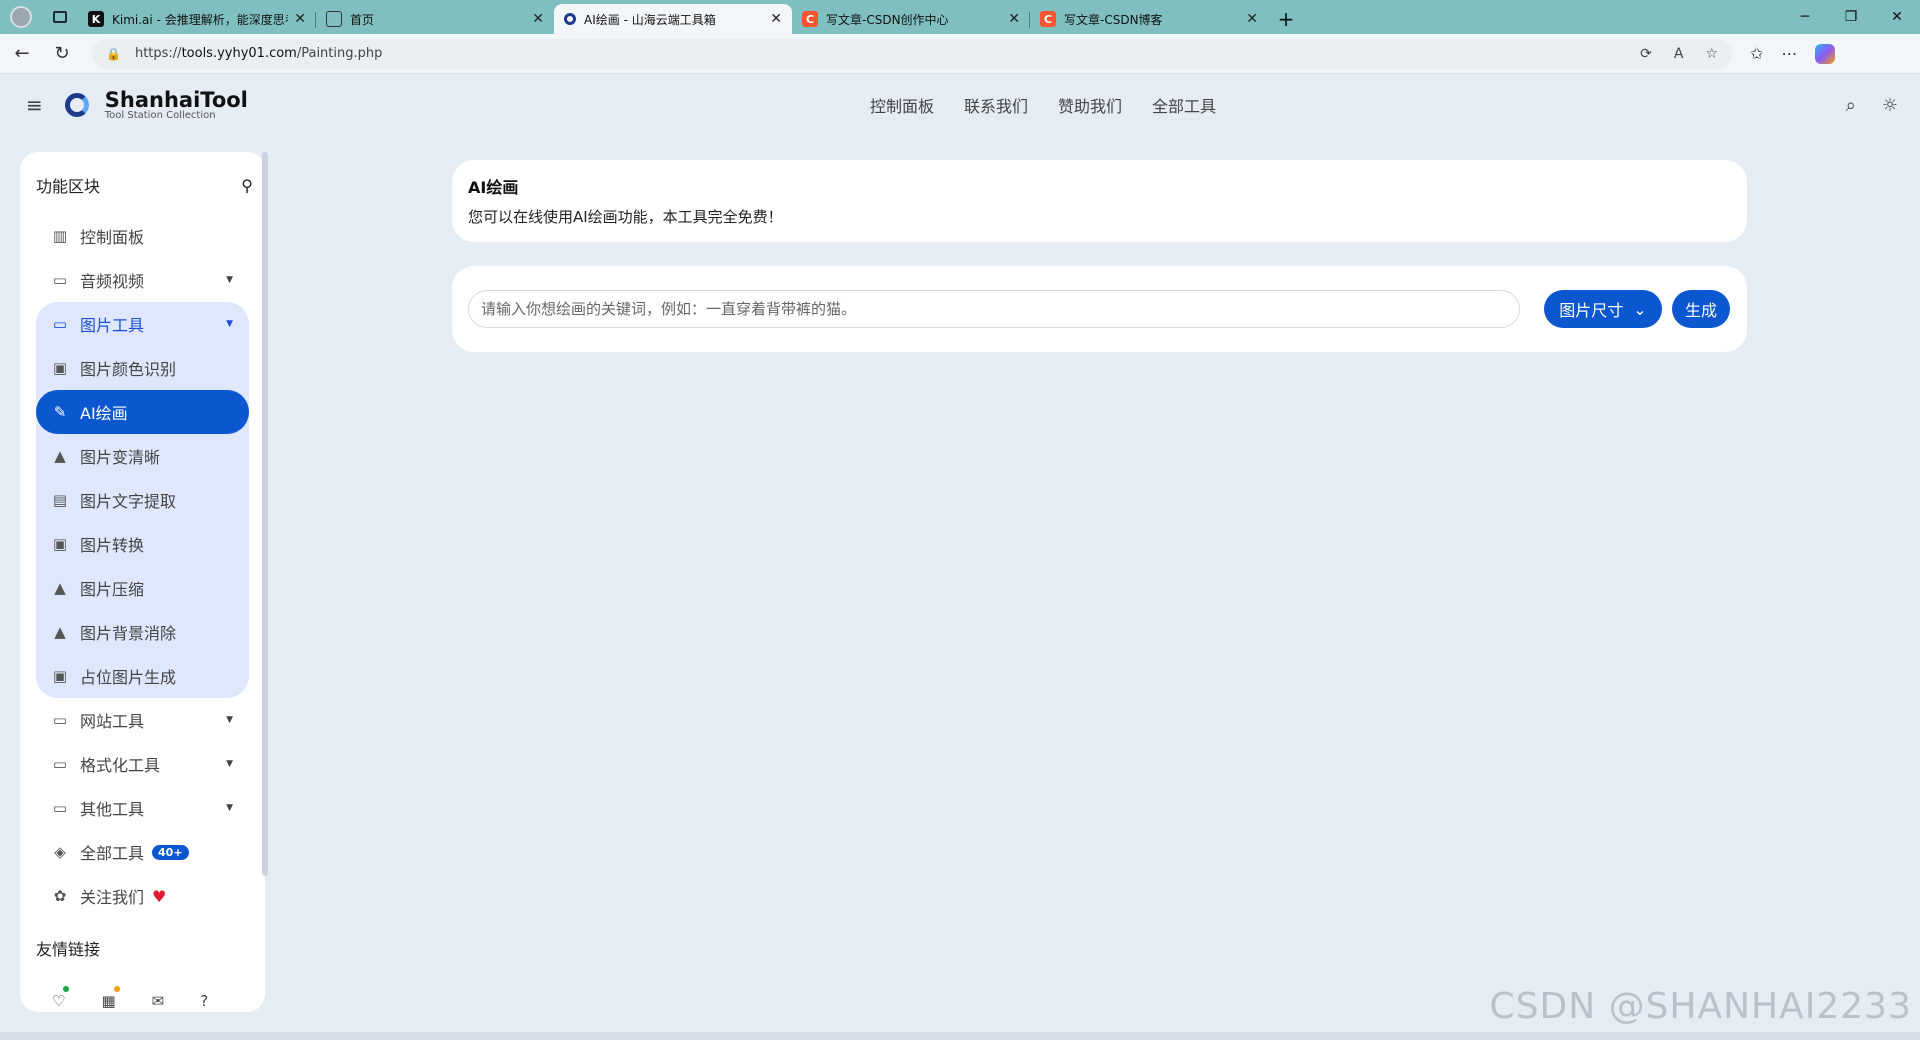 The width and height of the screenshot is (1920, 1040). What do you see at coordinates (112, 853) in the screenshot?
I see `sidebar-item-label: 全部工具` at bounding box center [112, 853].